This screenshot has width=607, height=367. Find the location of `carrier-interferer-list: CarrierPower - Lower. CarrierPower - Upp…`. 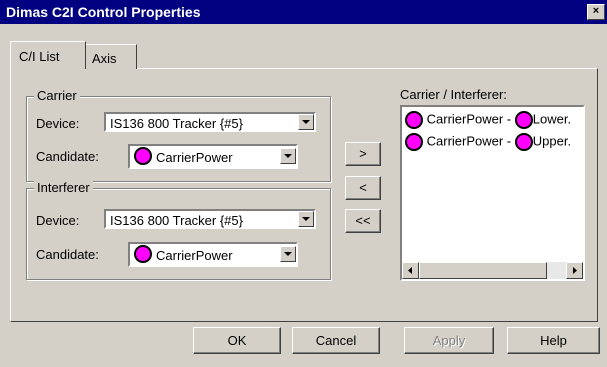

carrier-interferer-list: CarrierPower - Lower. CarrierPower - Upp… is located at coordinates (492, 193).